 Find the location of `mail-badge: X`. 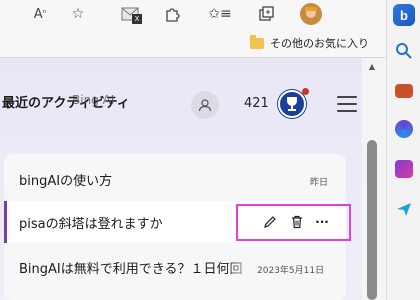

mail-badge: X is located at coordinates (137, 19).